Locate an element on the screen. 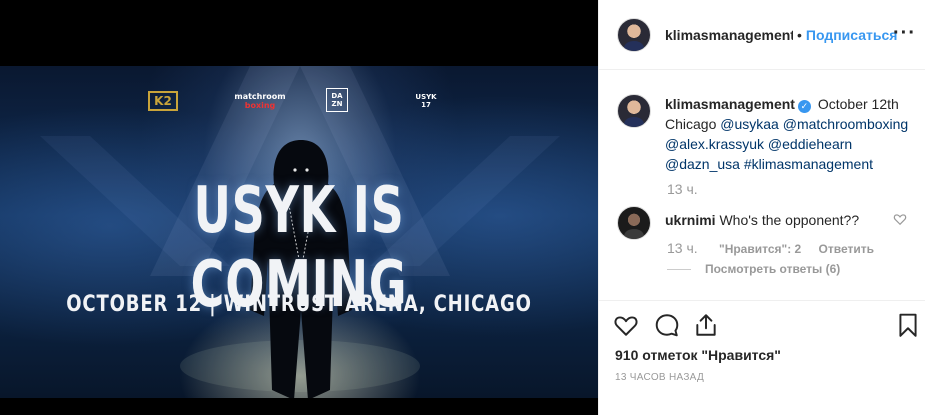  k2-logo: K2 is located at coordinates (163, 101).